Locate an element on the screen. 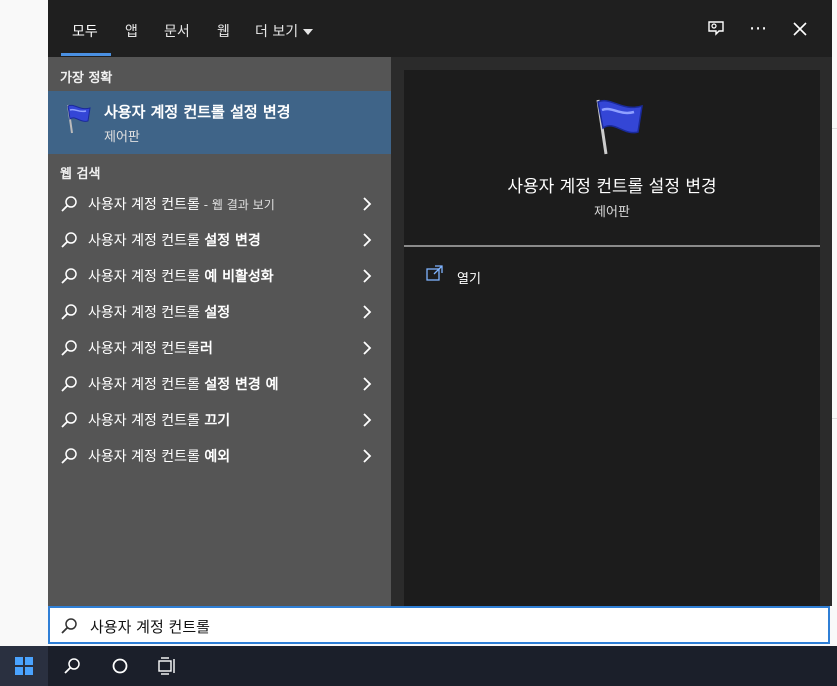  web-result-suffix: 끄기 is located at coordinates (217, 421).